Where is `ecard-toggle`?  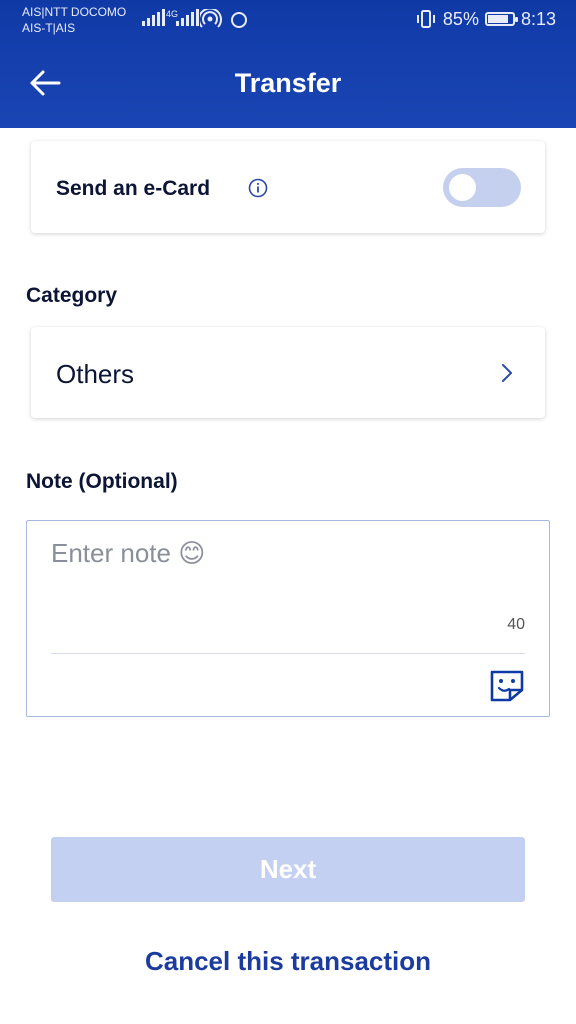
ecard-toggle is located at coordinates (482, 187).